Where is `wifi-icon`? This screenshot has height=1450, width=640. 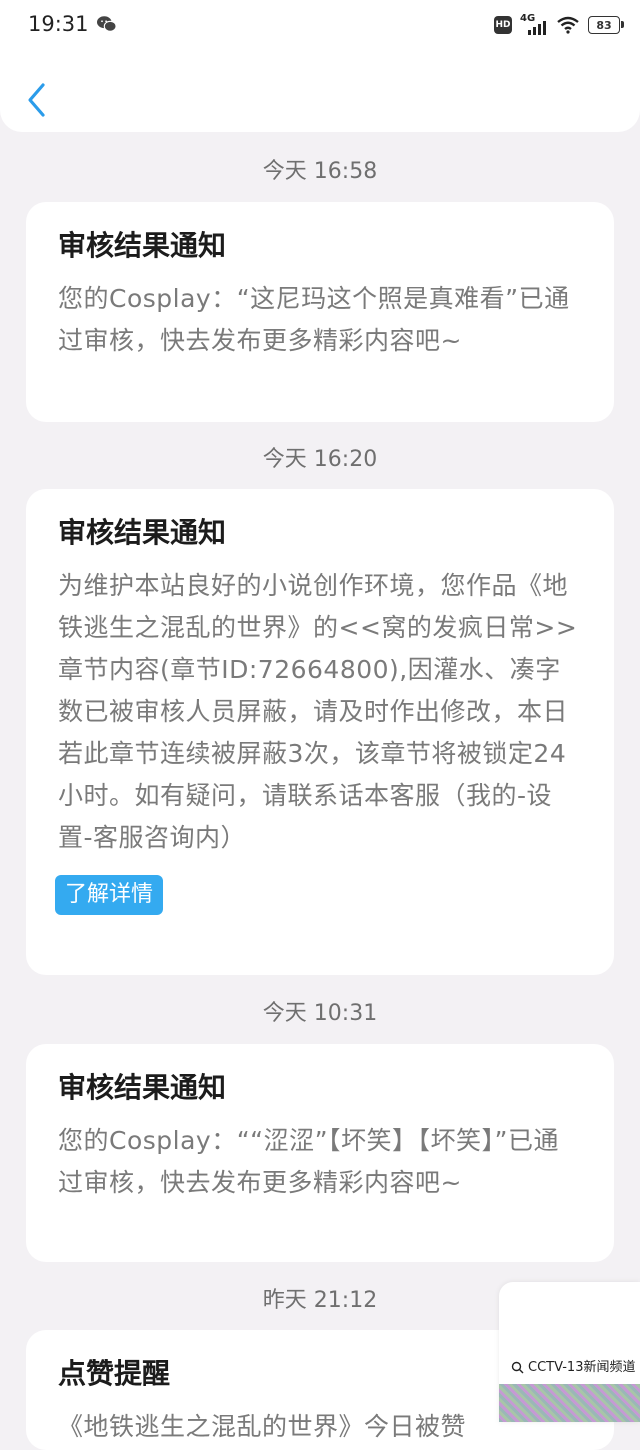 wifi-icon is located at coordinates (568, 25).